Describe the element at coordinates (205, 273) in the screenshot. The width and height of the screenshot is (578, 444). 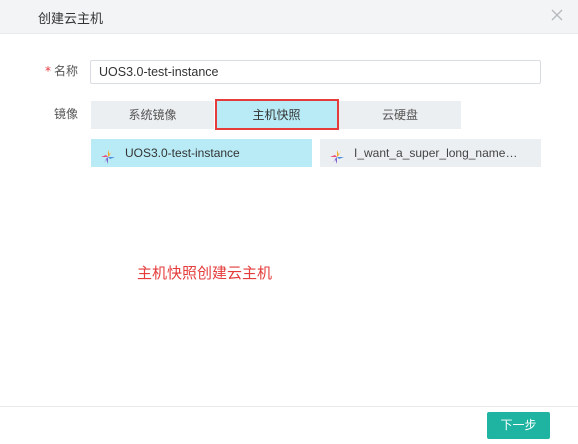
I see `annotation-text: 主机快照创建云主机` at that location.